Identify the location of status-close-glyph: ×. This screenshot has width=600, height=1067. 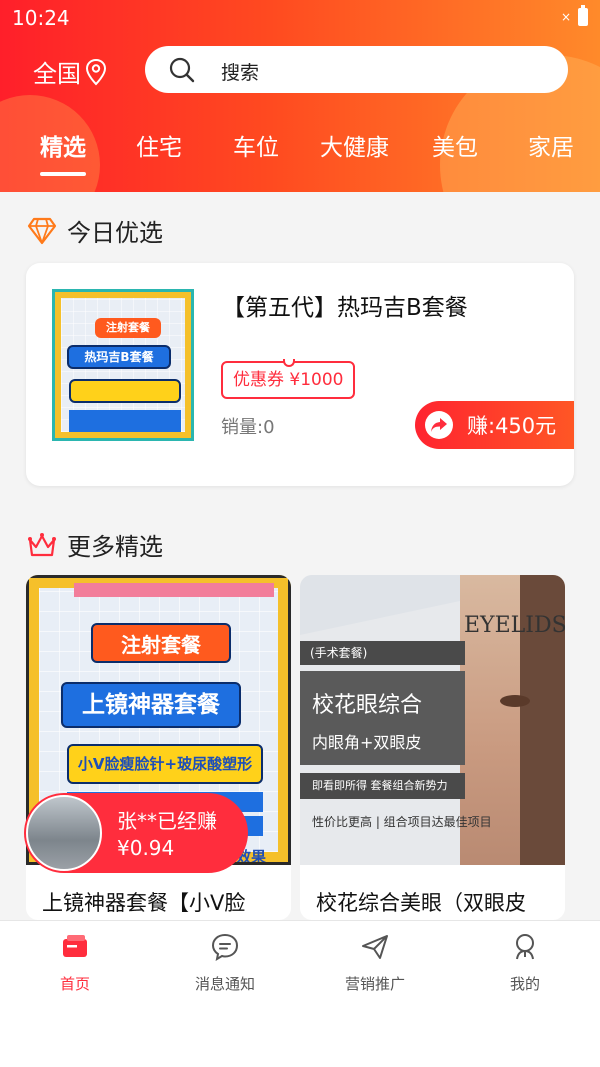
(566, 17).